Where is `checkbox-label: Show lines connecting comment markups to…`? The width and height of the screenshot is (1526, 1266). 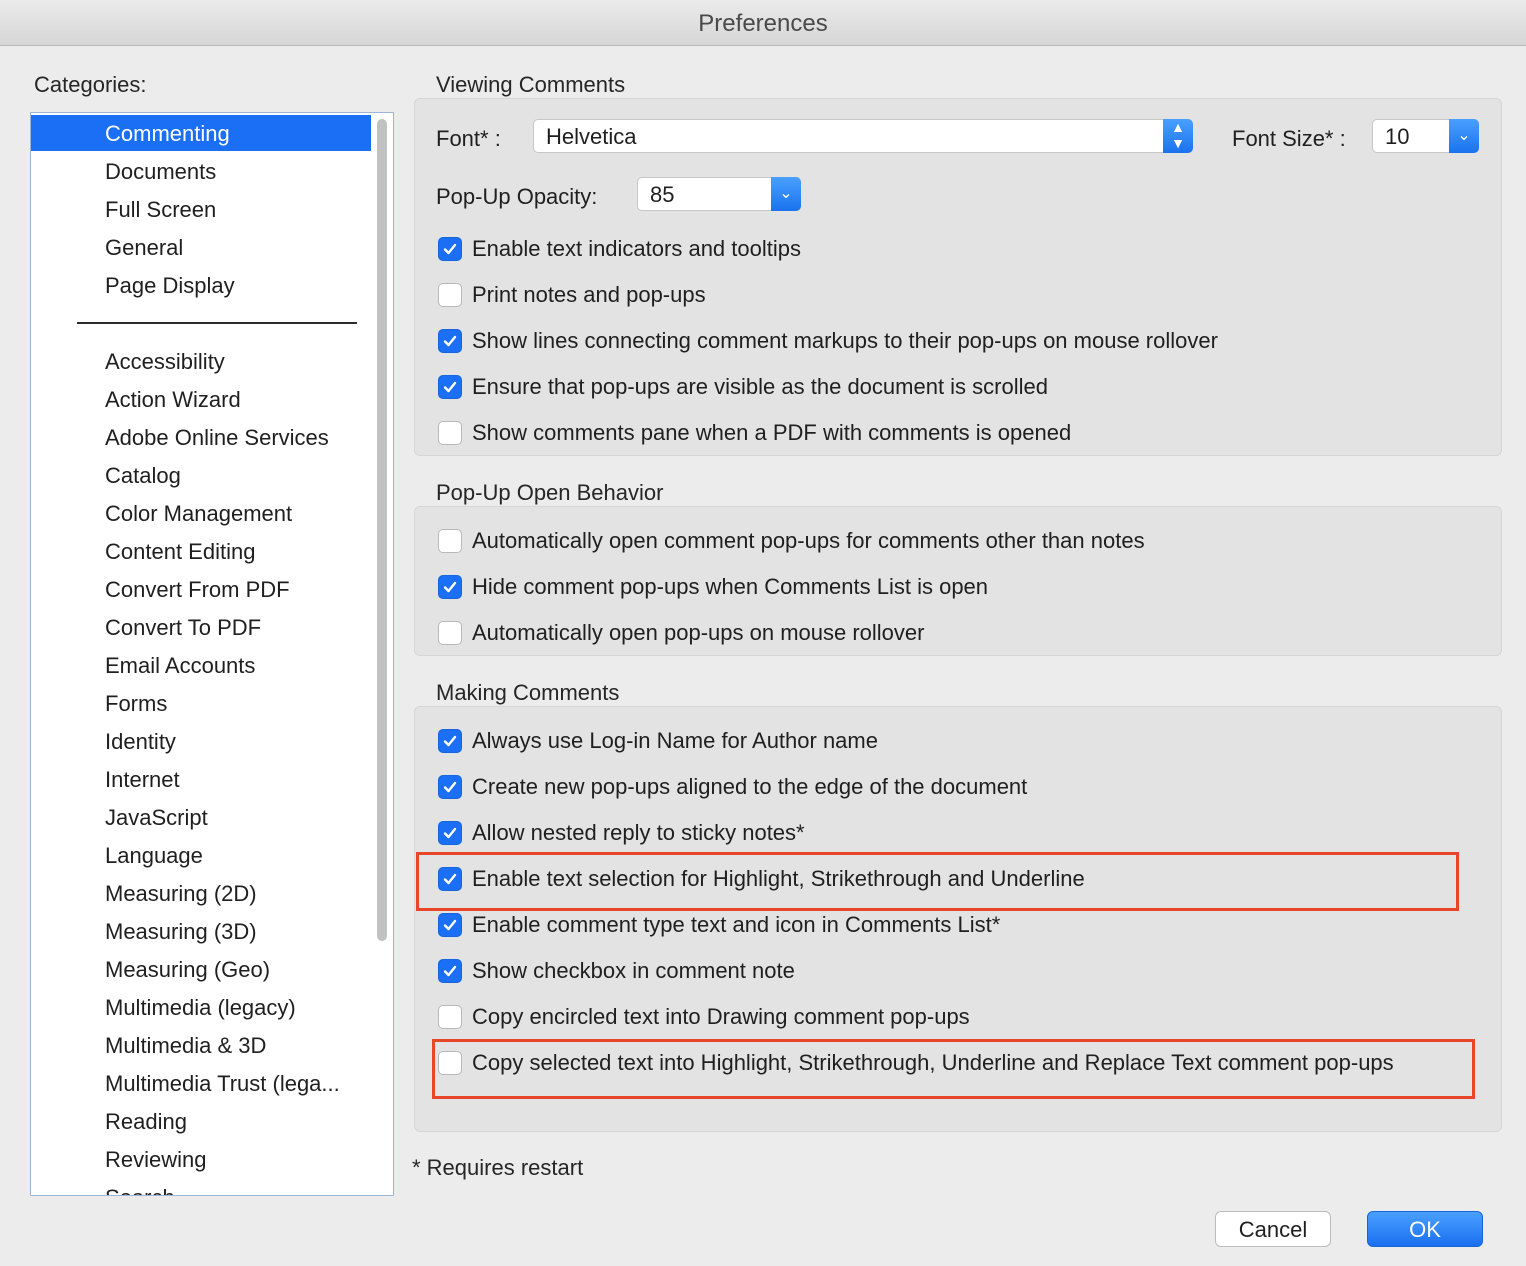
checkbox-label: Show lines connecting comment markups to… is located at coordinates (845, 340).